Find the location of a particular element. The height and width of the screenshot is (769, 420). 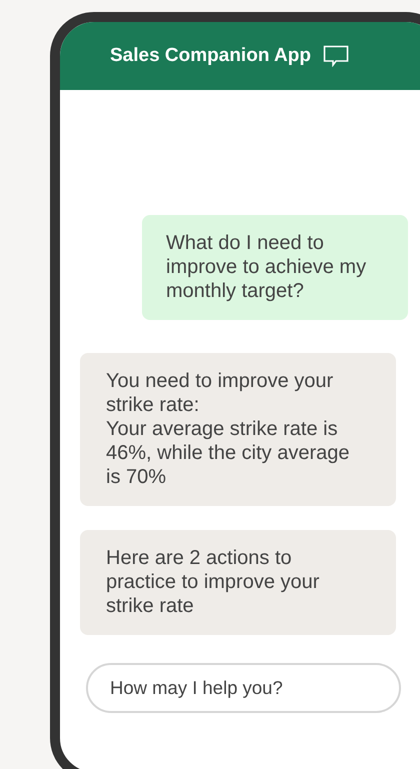

chat-icon is located at coordinates (335, 56).